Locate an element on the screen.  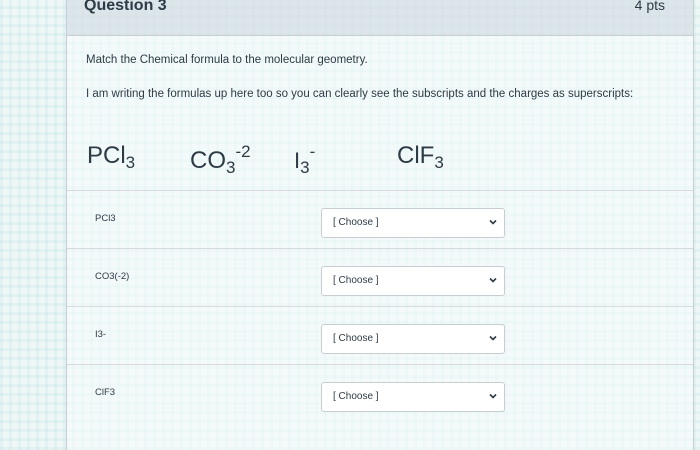
answer-row-clf3: ClF3 [ Choose ] is located at coordinates (380, 393).